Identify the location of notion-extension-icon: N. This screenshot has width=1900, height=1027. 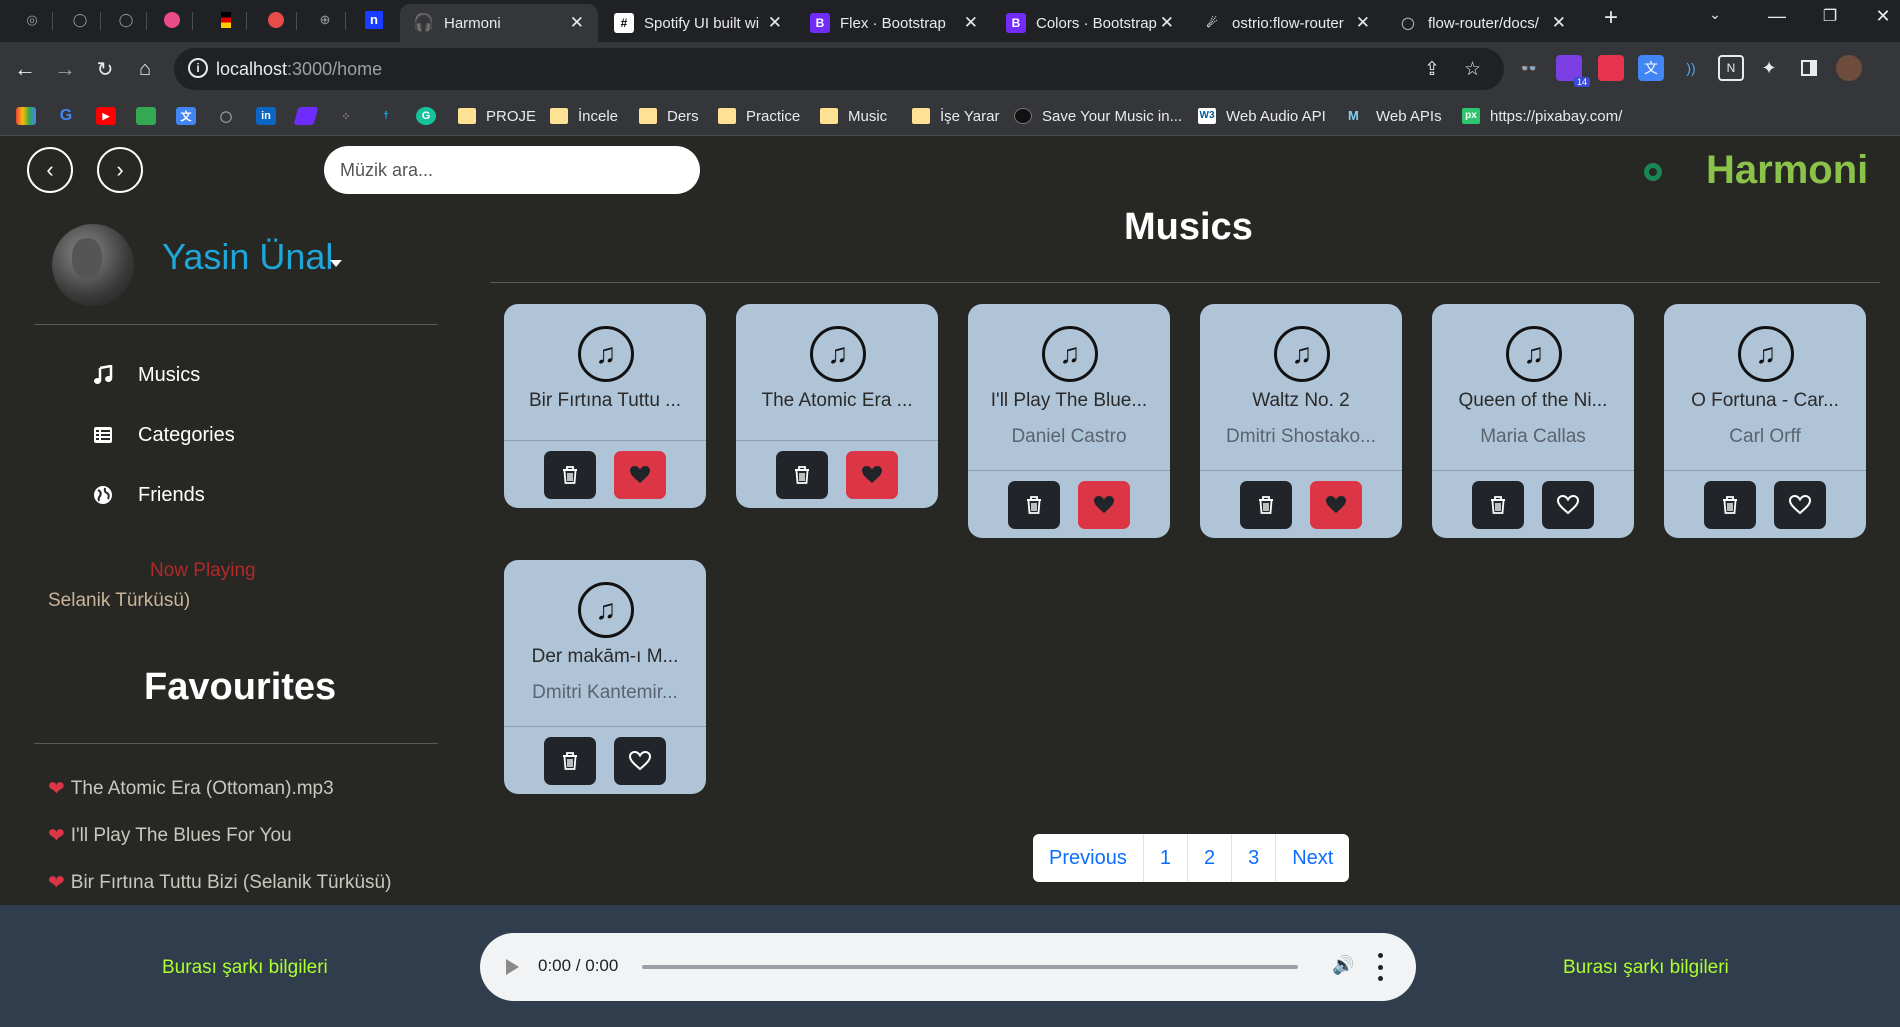
(1731, 68).